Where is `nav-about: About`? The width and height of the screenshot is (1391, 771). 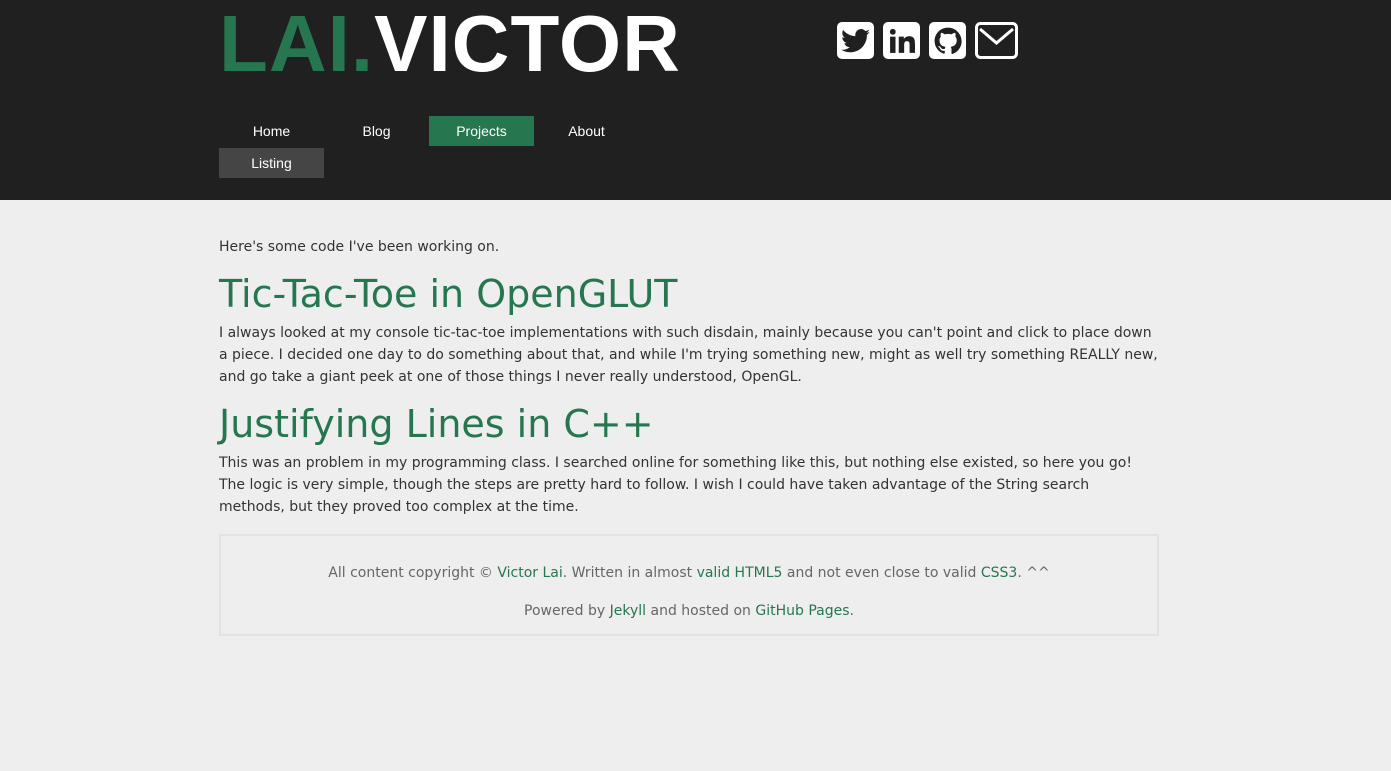
nav-about: About is located at coordinates (586, 131).